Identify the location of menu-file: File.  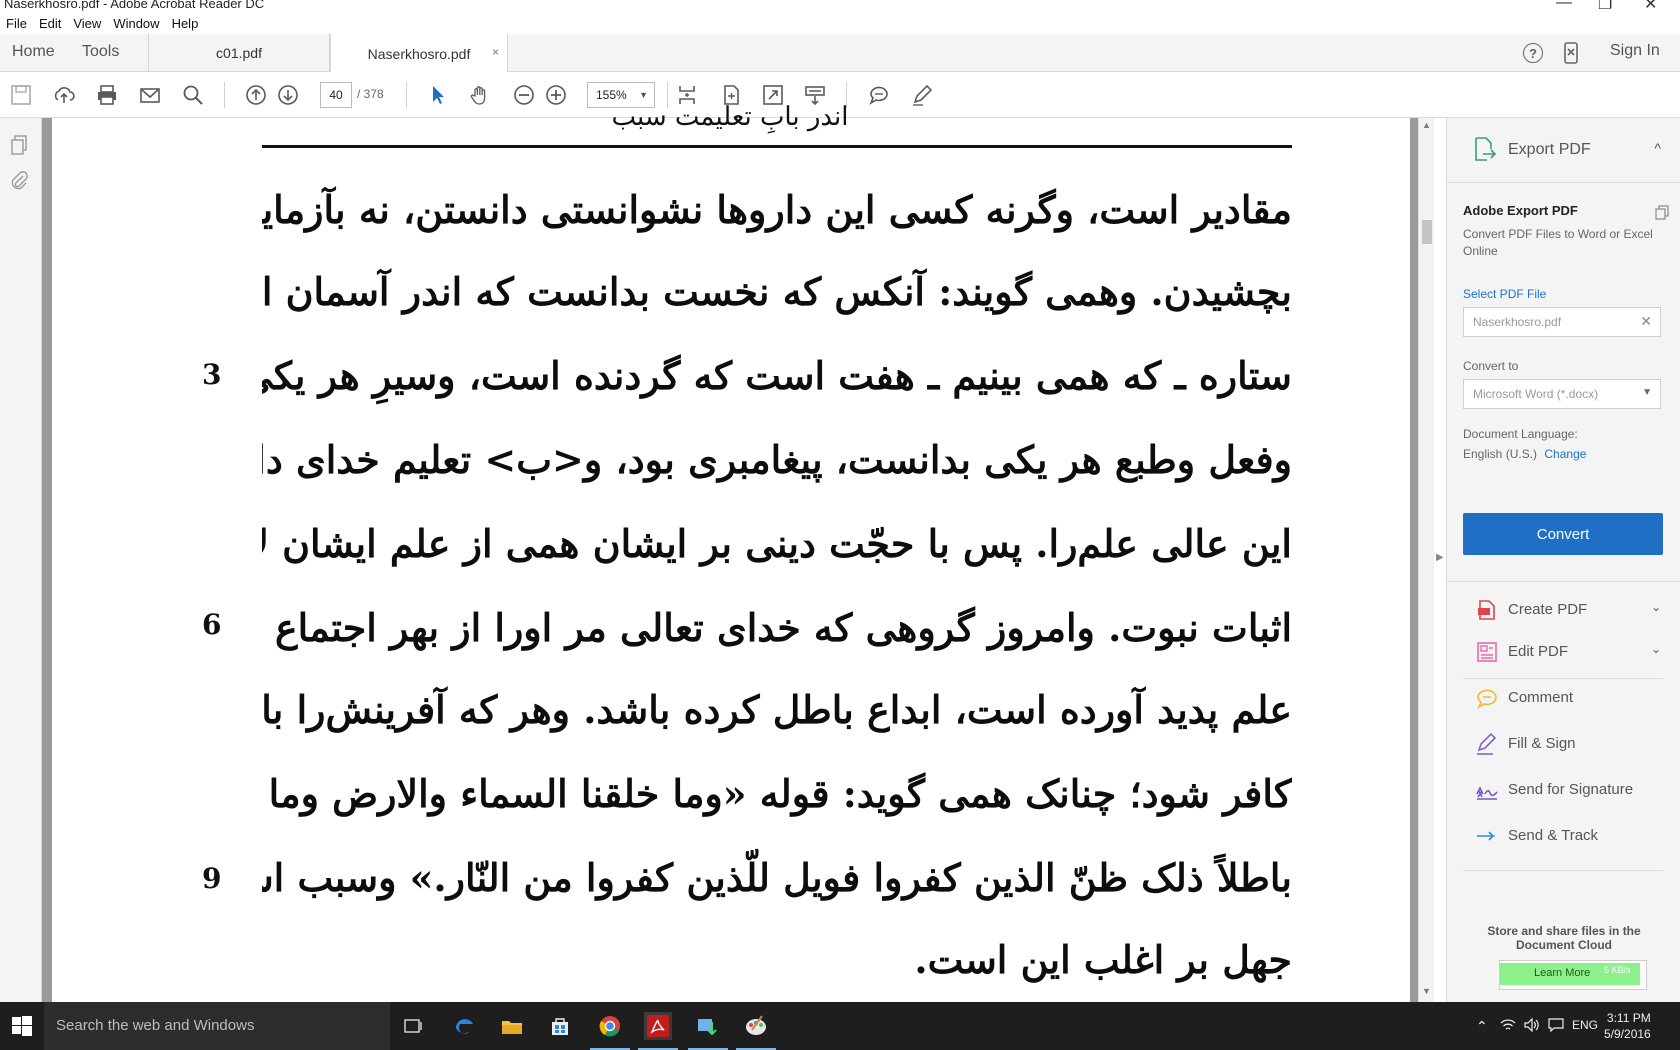
(16, 24).